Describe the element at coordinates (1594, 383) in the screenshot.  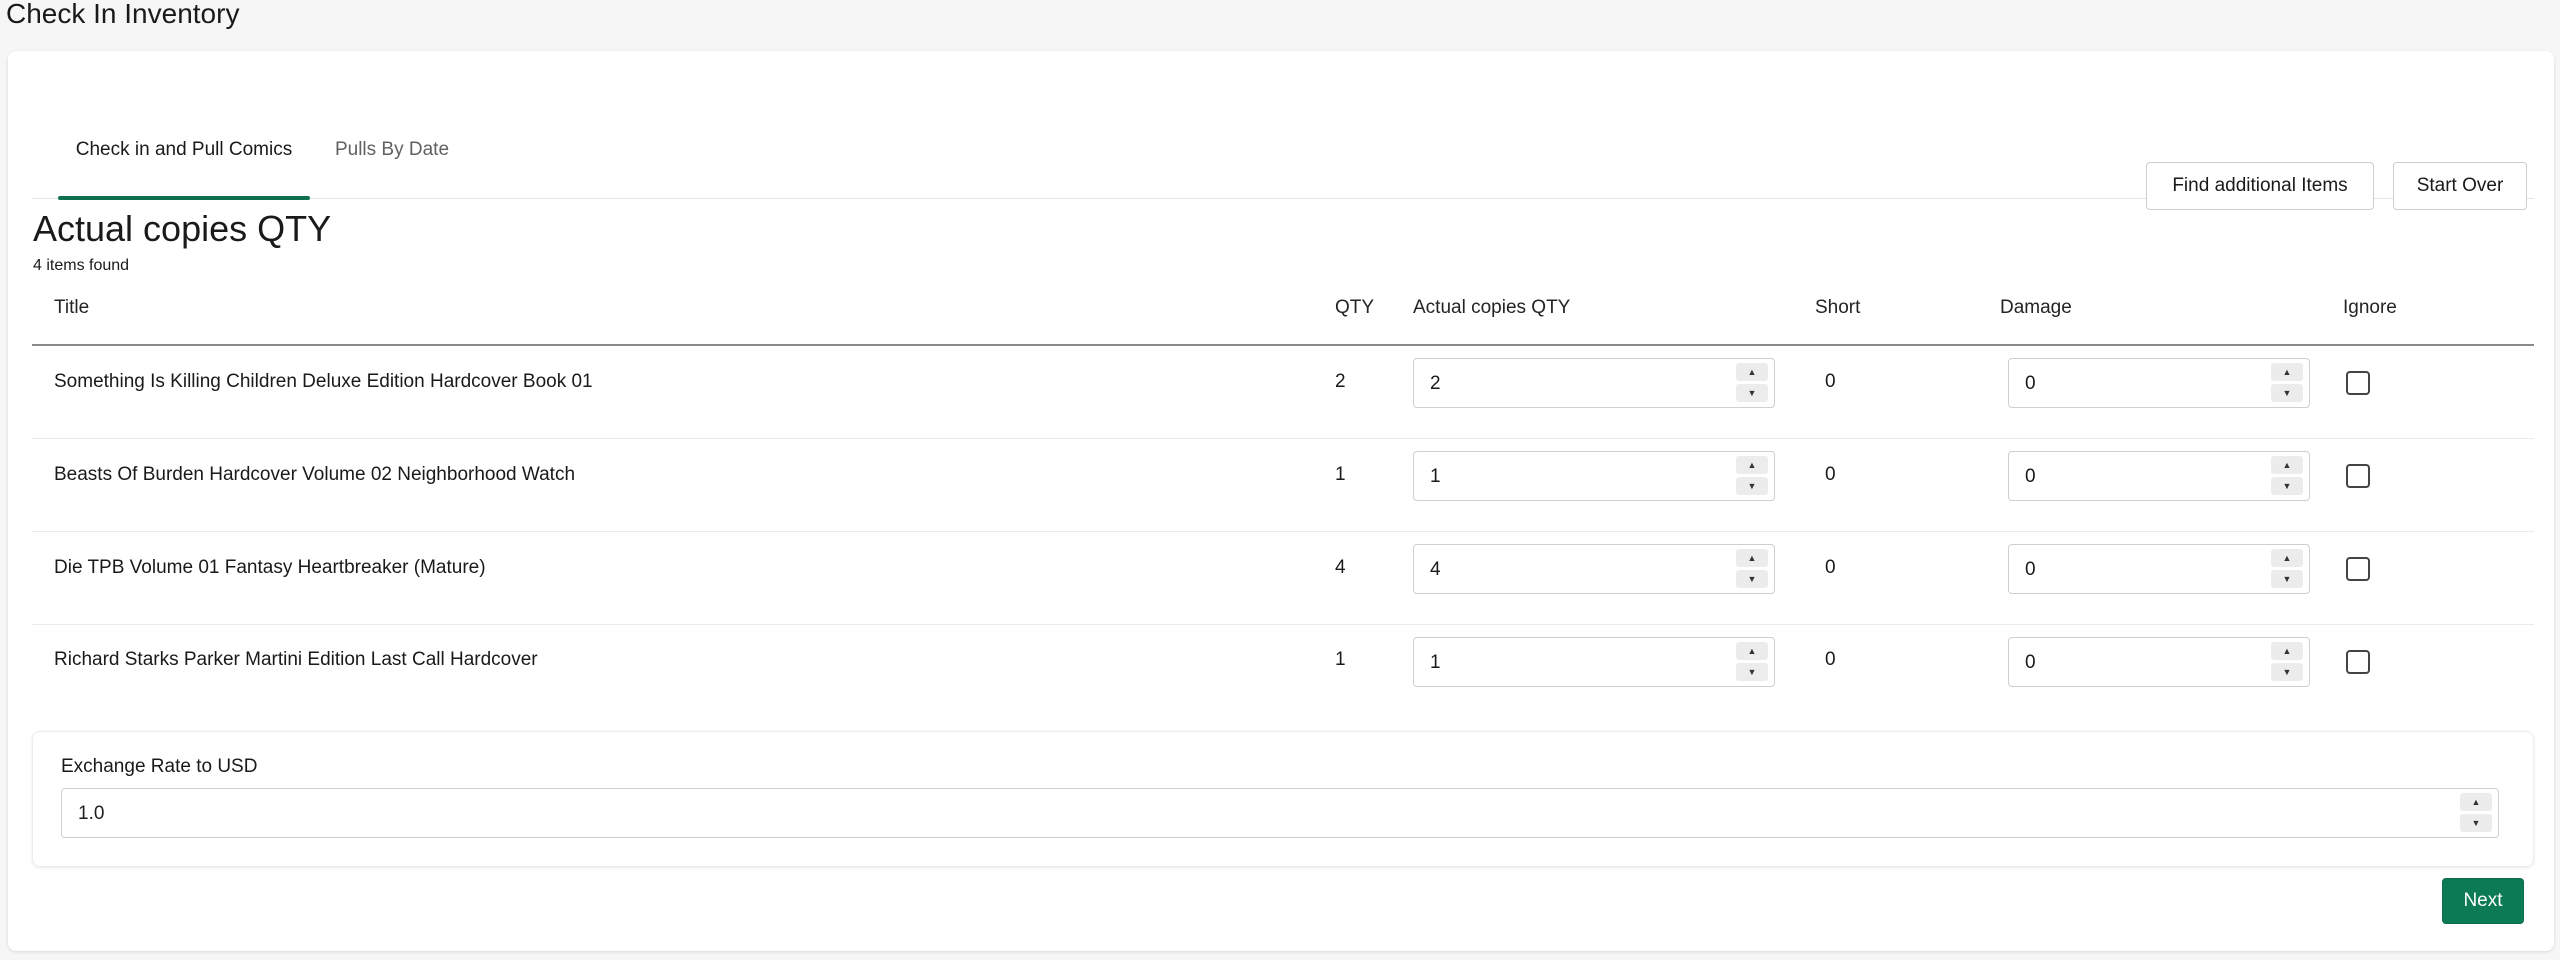
I see `actual-qty-input: 2 ▲ ▼` at that location.